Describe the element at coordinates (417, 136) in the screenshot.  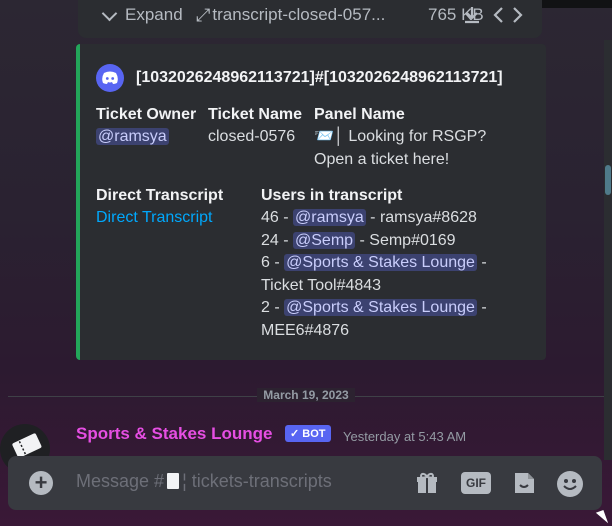
I see `panel-line-1: Looking for RSGP?` at that location.